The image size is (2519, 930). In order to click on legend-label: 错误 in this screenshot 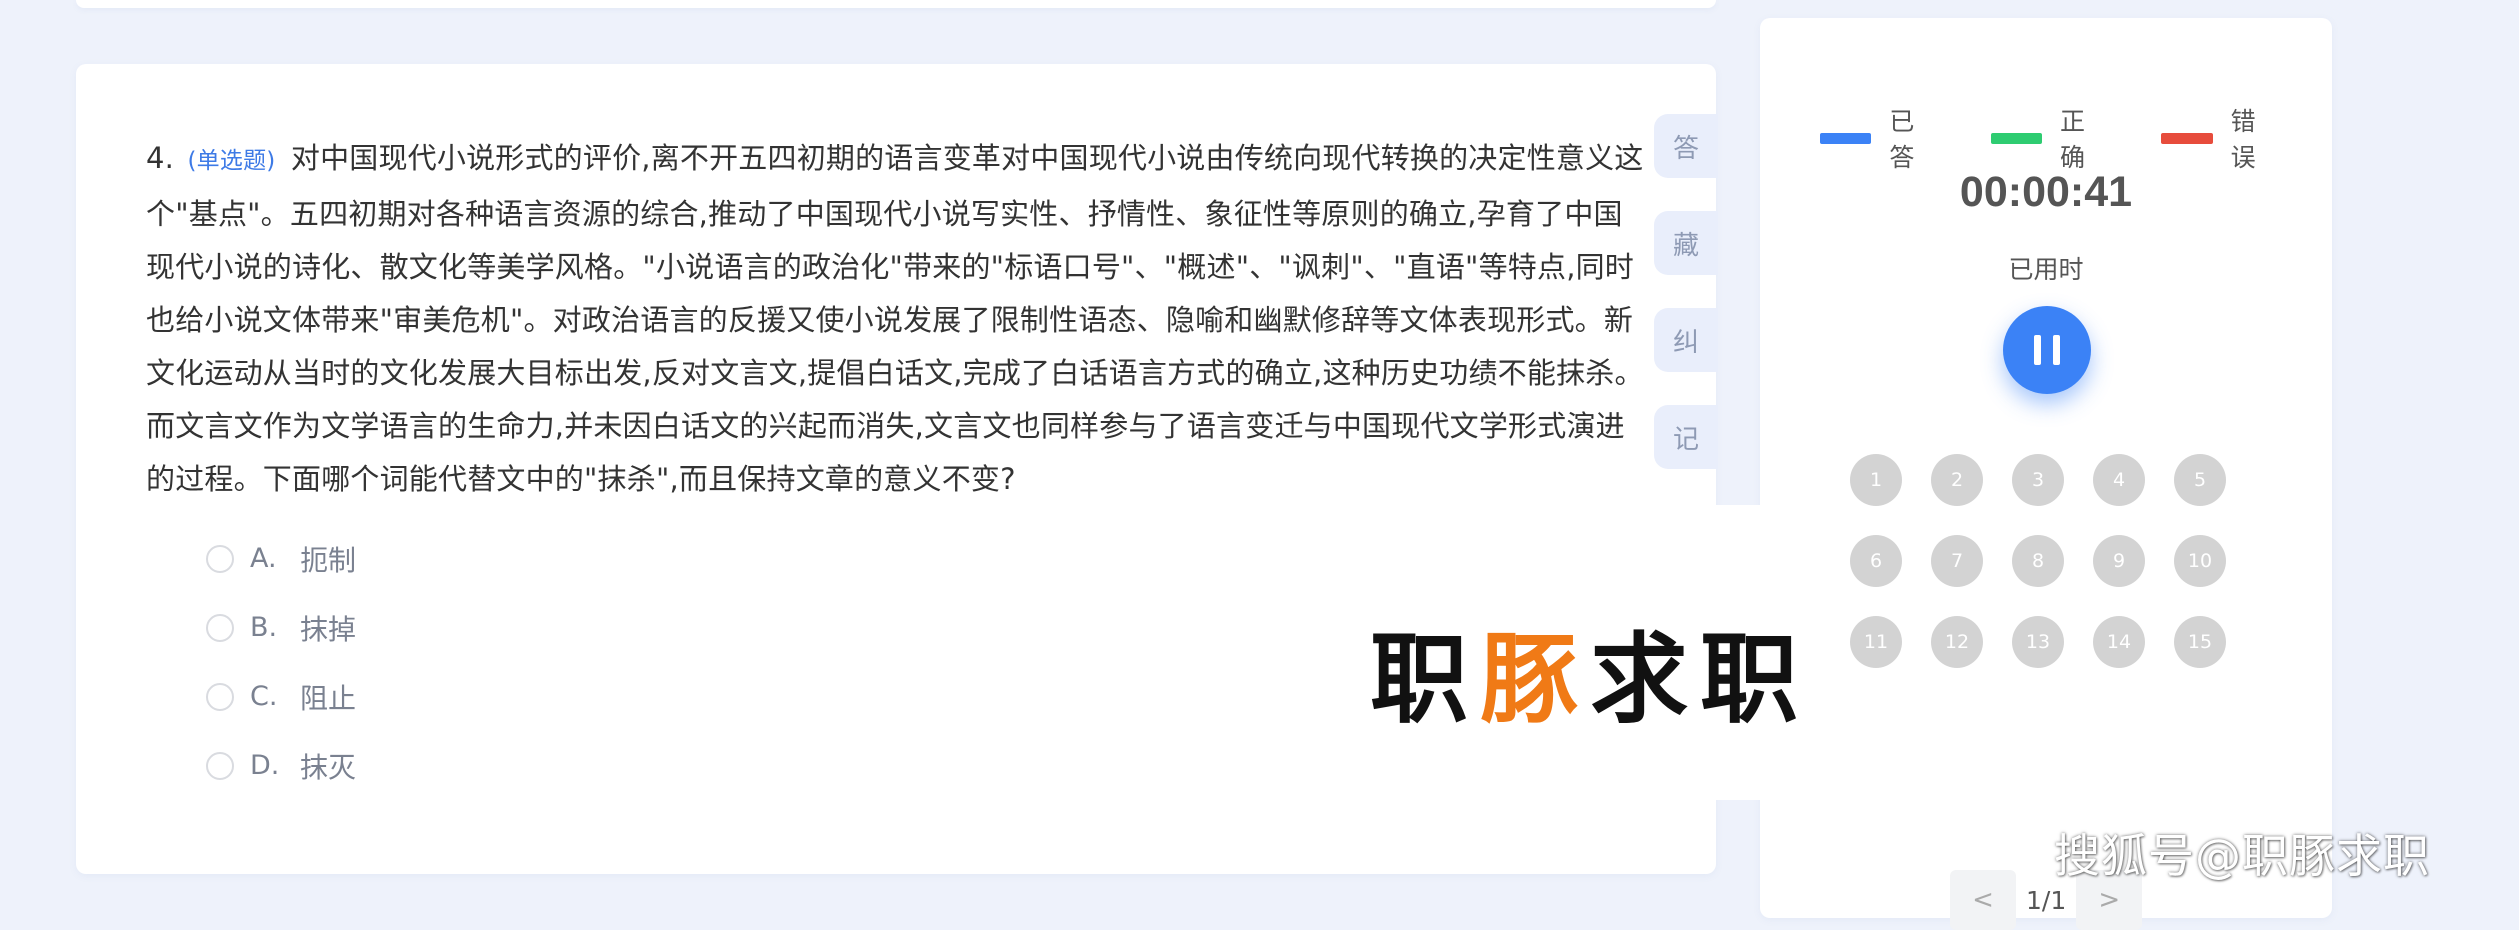, I will do `click(2243, 139)`.